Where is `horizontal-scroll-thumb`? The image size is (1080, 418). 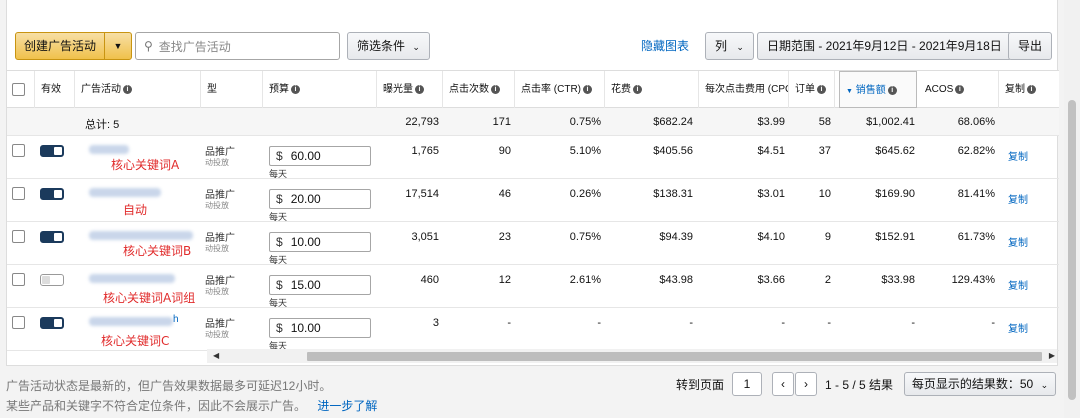
horizontal-scroll-thumb is located at coordinates (674, 356).